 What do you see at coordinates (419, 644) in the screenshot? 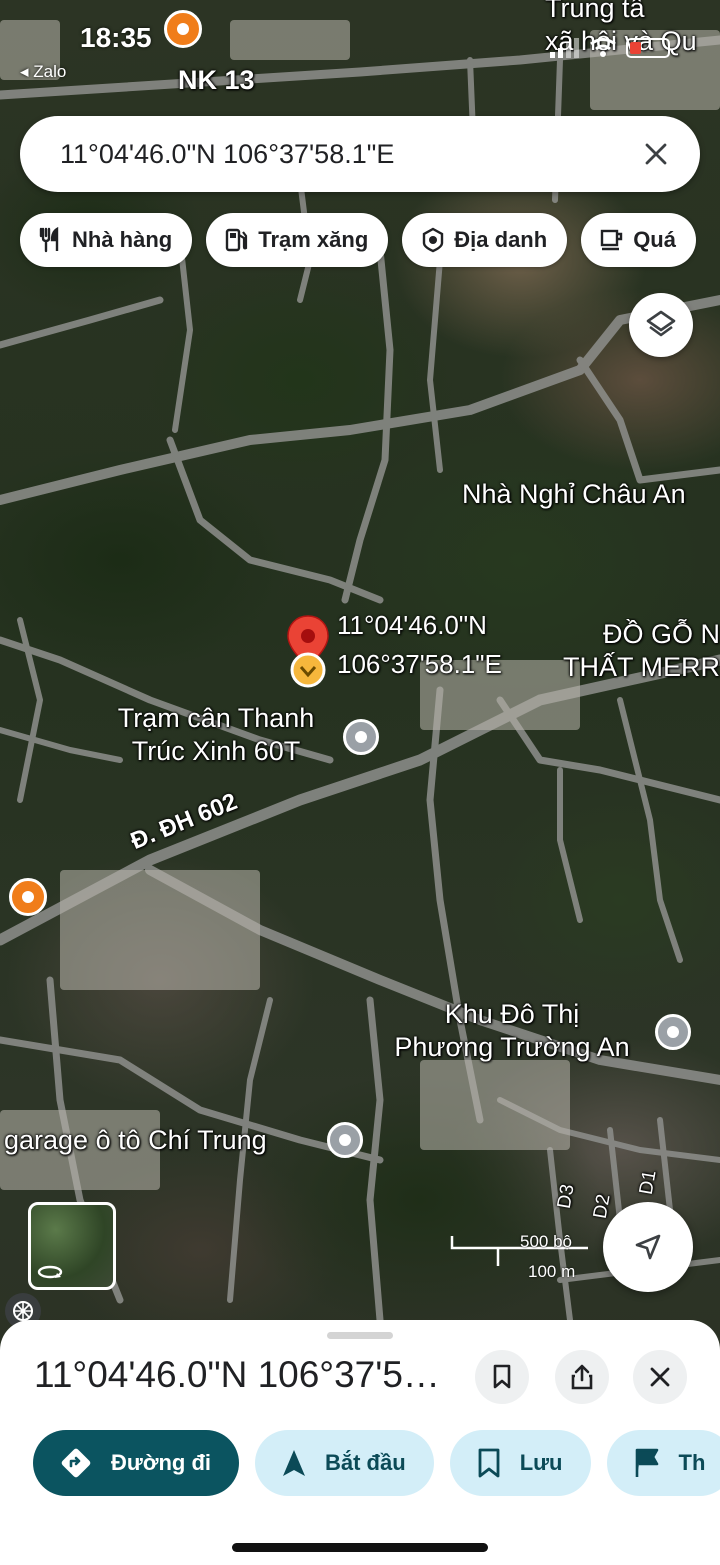
I see `pin-coordinates-label: 11°04'46.0"N 106°37'58.1"E` at bounding box center [419, 644].